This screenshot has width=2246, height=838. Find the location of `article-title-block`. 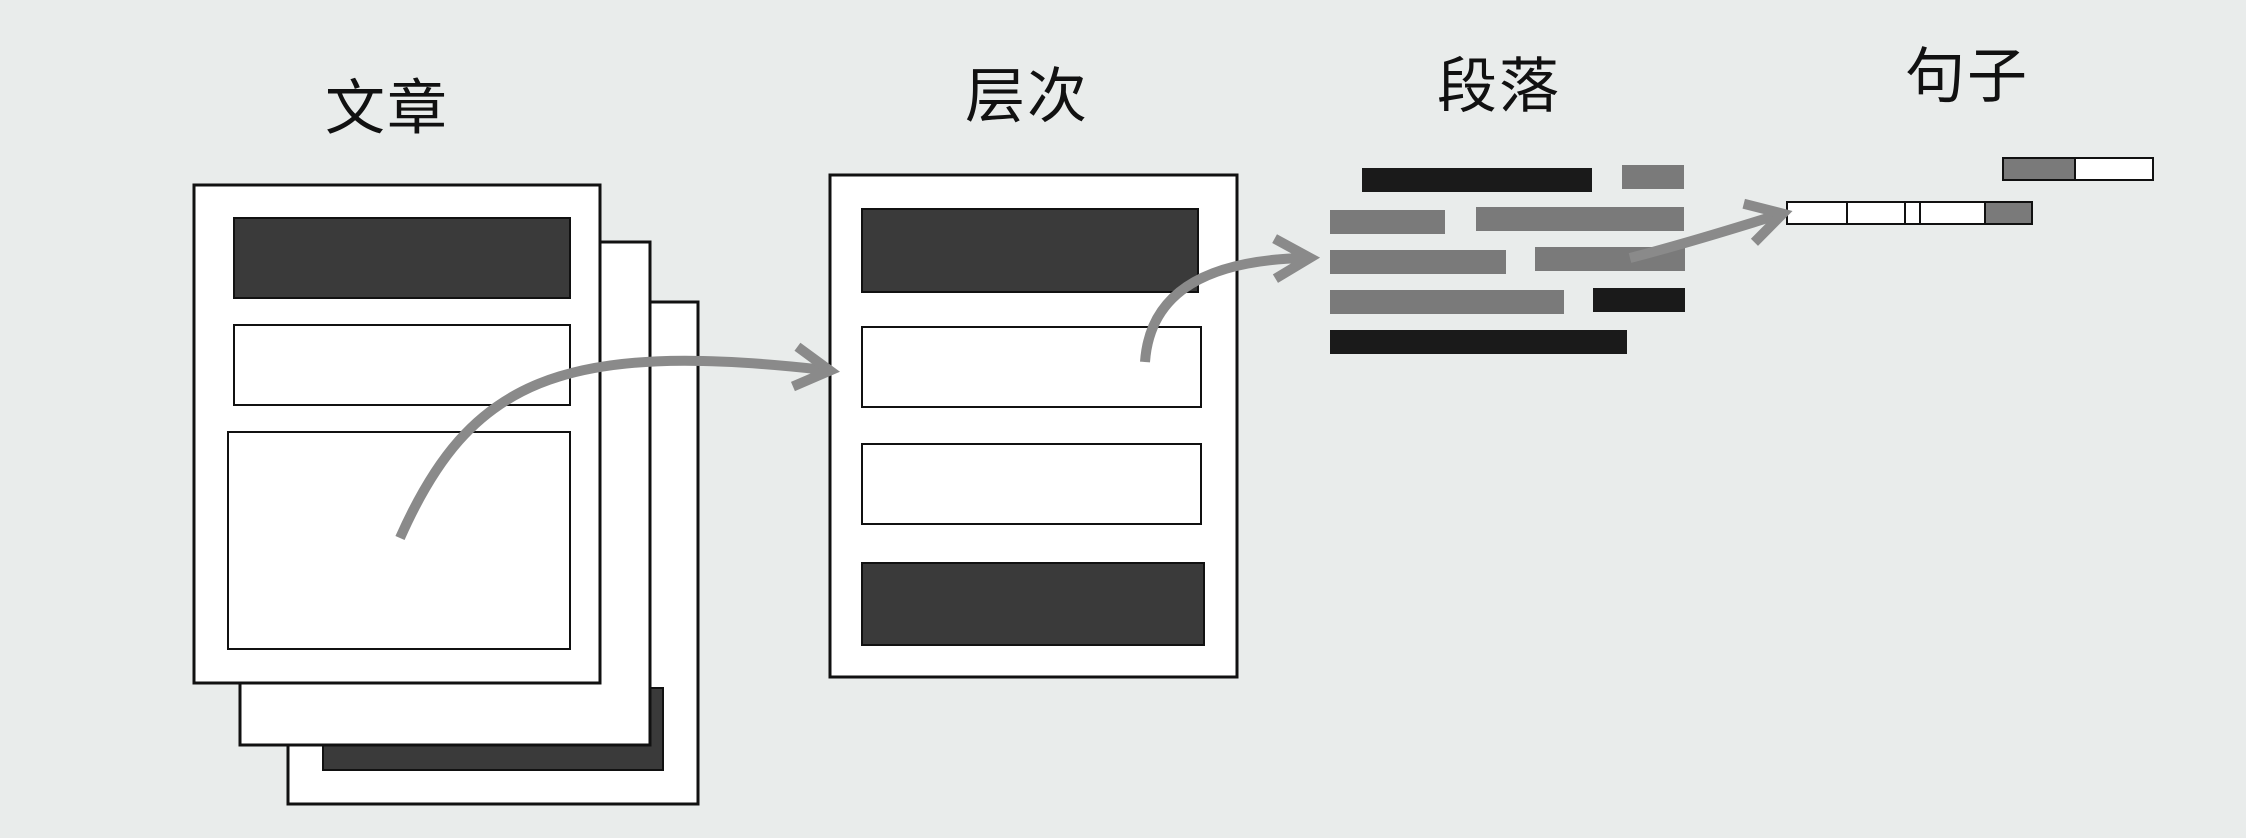

article-title-block is located at coordinates (402, 258).